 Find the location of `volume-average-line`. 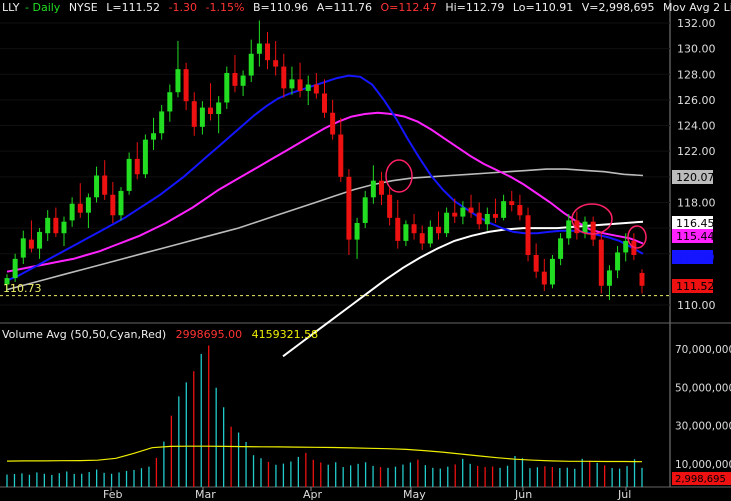

volume-average-line is located at coordinates (324, 454).